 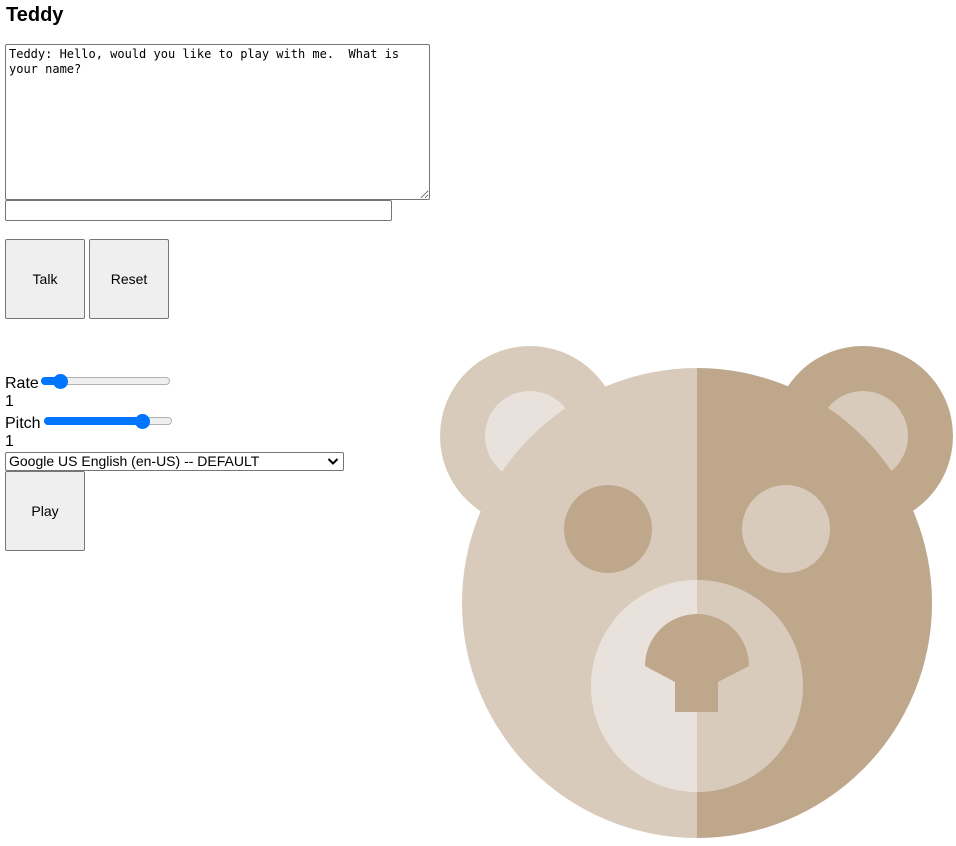 I want to click on play-button: Play, so click(x=45, y=511).